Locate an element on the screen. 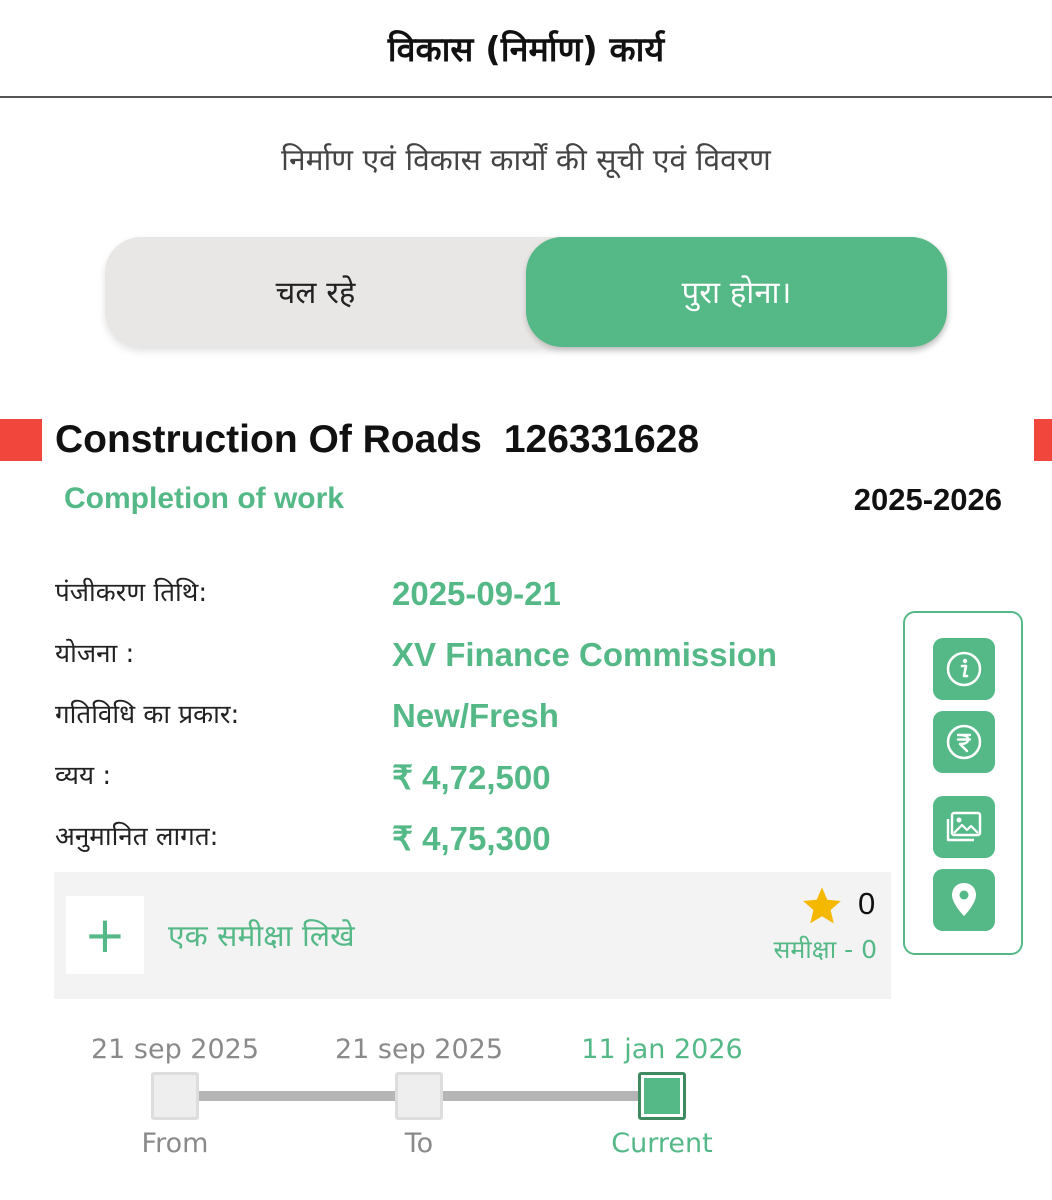  detail-row-estimated-cost: अनुमानित लागत: ₹ 4,75,300 is located at coordinates (435, 841).